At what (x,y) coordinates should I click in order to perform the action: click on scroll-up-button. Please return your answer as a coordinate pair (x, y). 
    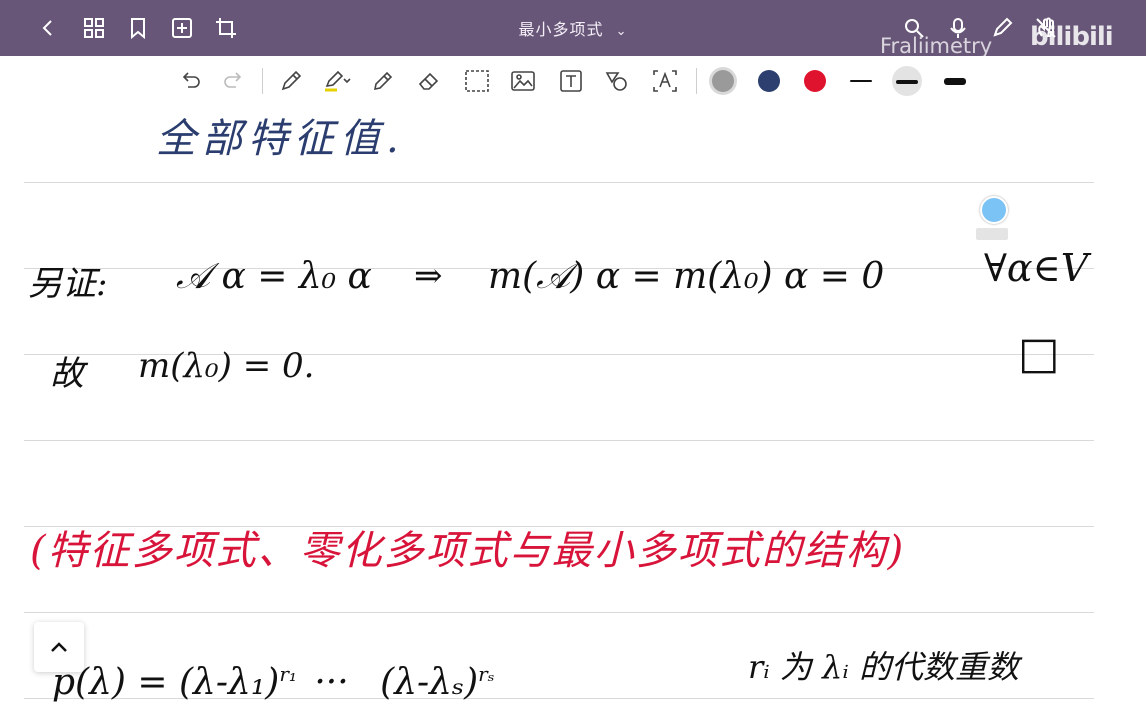
    Looking at the image, I should click on (59, 647).